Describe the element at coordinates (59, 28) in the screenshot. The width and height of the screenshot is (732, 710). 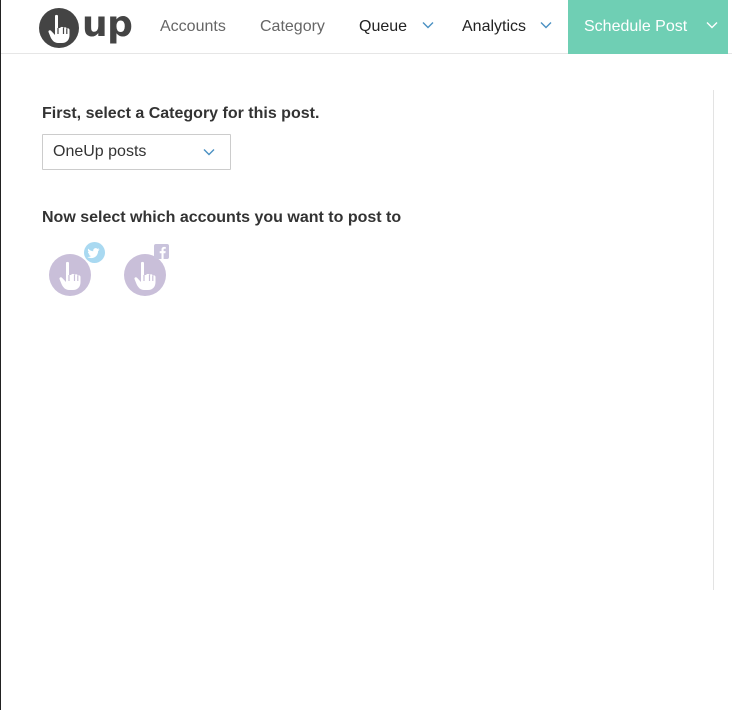
I see `pointing-hand-logo-icon` at that location.